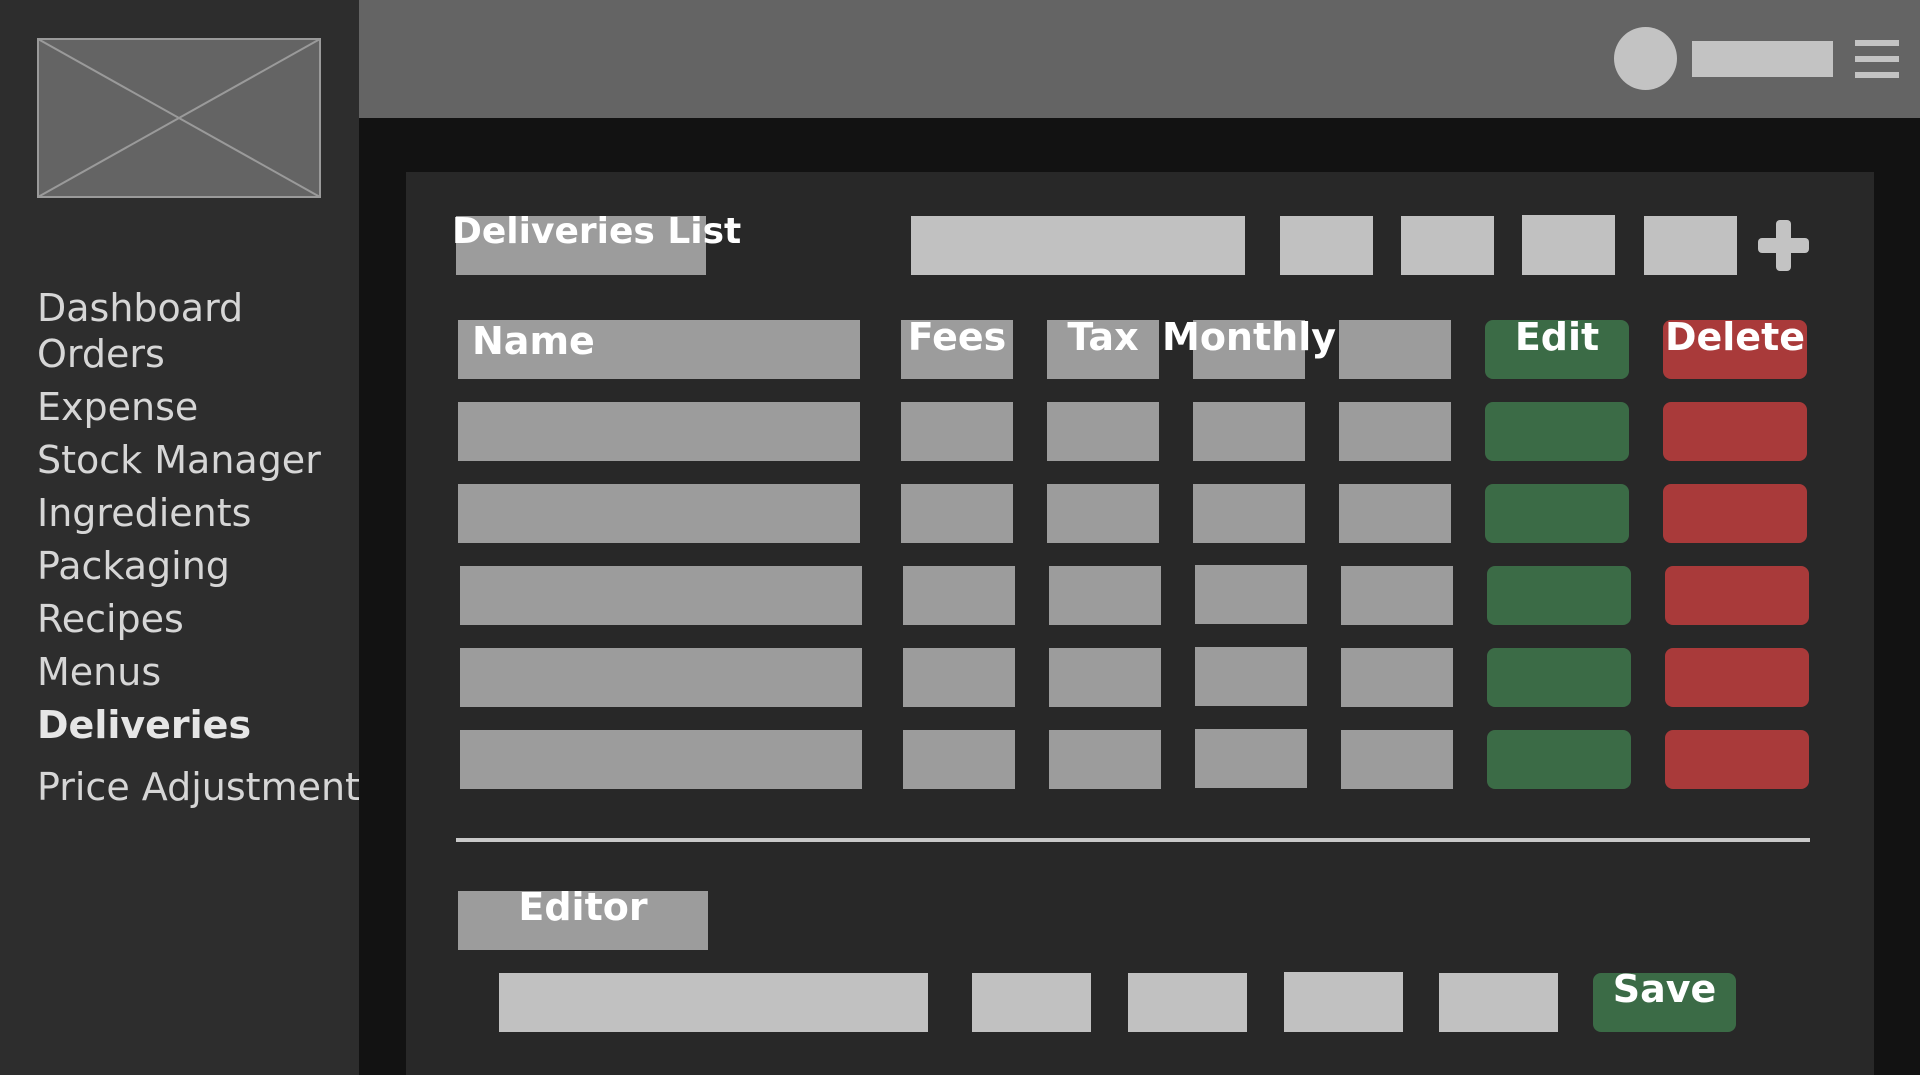  What do you see at coordinates (99, 672) in the screenshot?
I see `sidebar-item-menus: Menus` at bounding box center [99, 672].